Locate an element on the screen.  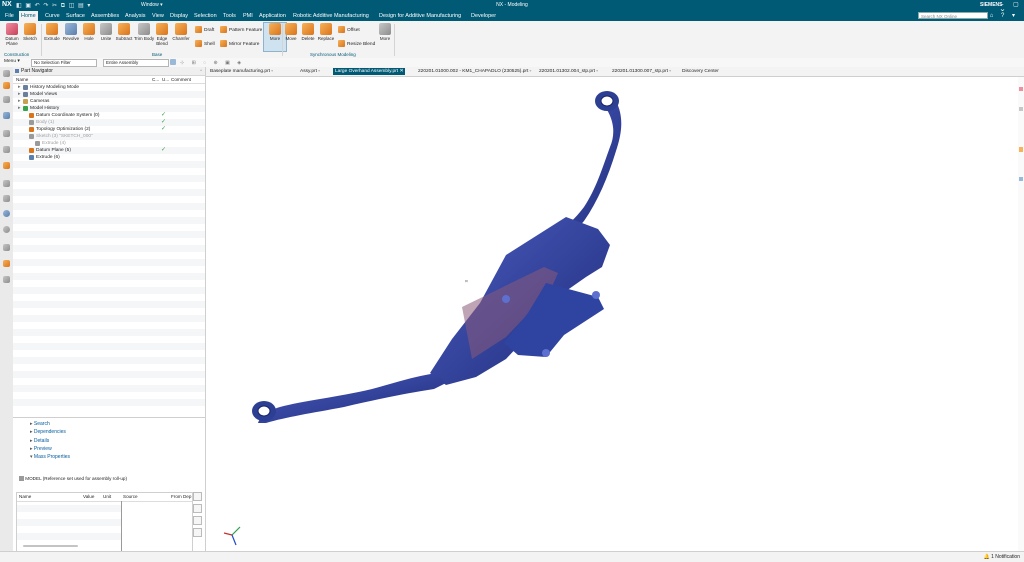
menu-view: View is located at coordinates (158, 16).